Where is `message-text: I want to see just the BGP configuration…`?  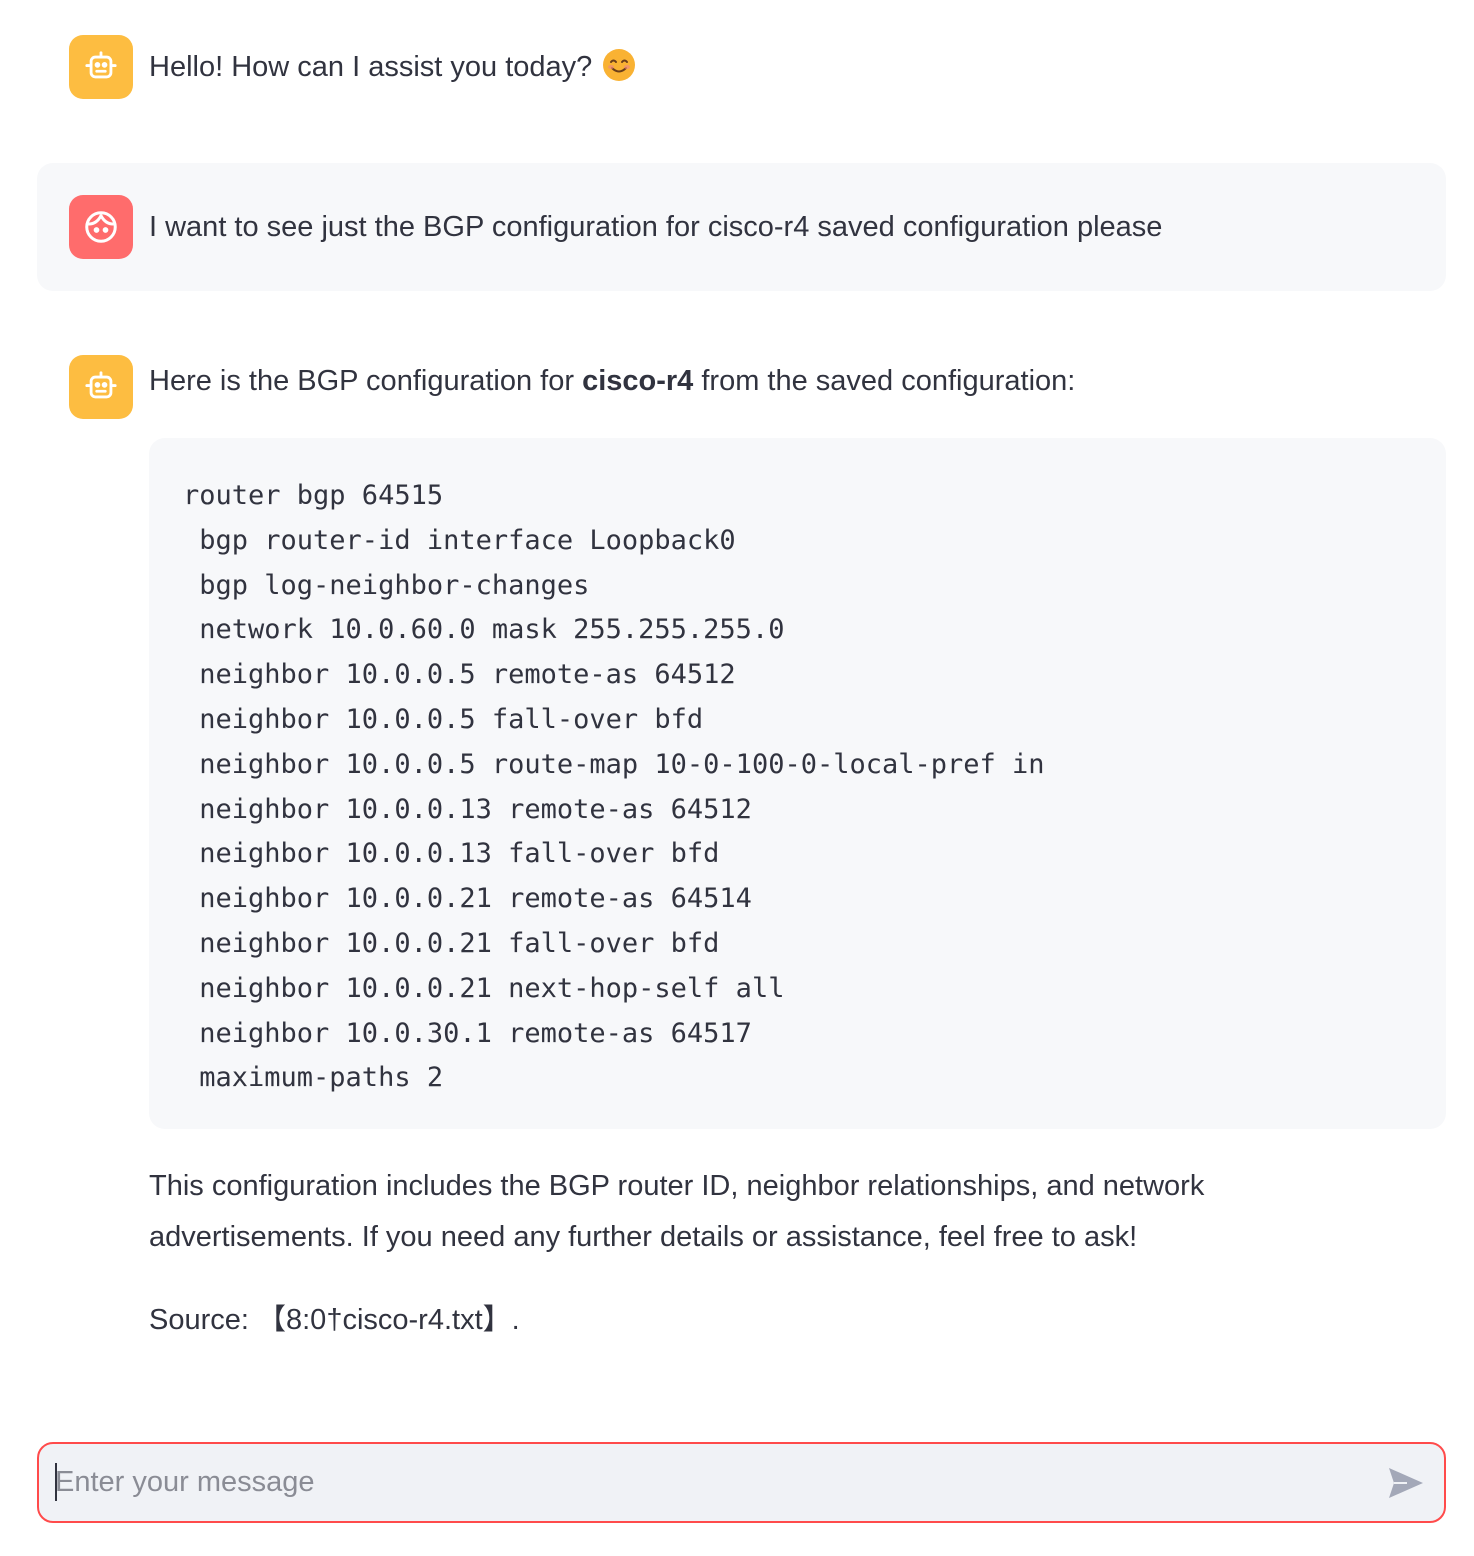
message-text: I want to see just the BGP configuration… is located at coordinates (656, 227).